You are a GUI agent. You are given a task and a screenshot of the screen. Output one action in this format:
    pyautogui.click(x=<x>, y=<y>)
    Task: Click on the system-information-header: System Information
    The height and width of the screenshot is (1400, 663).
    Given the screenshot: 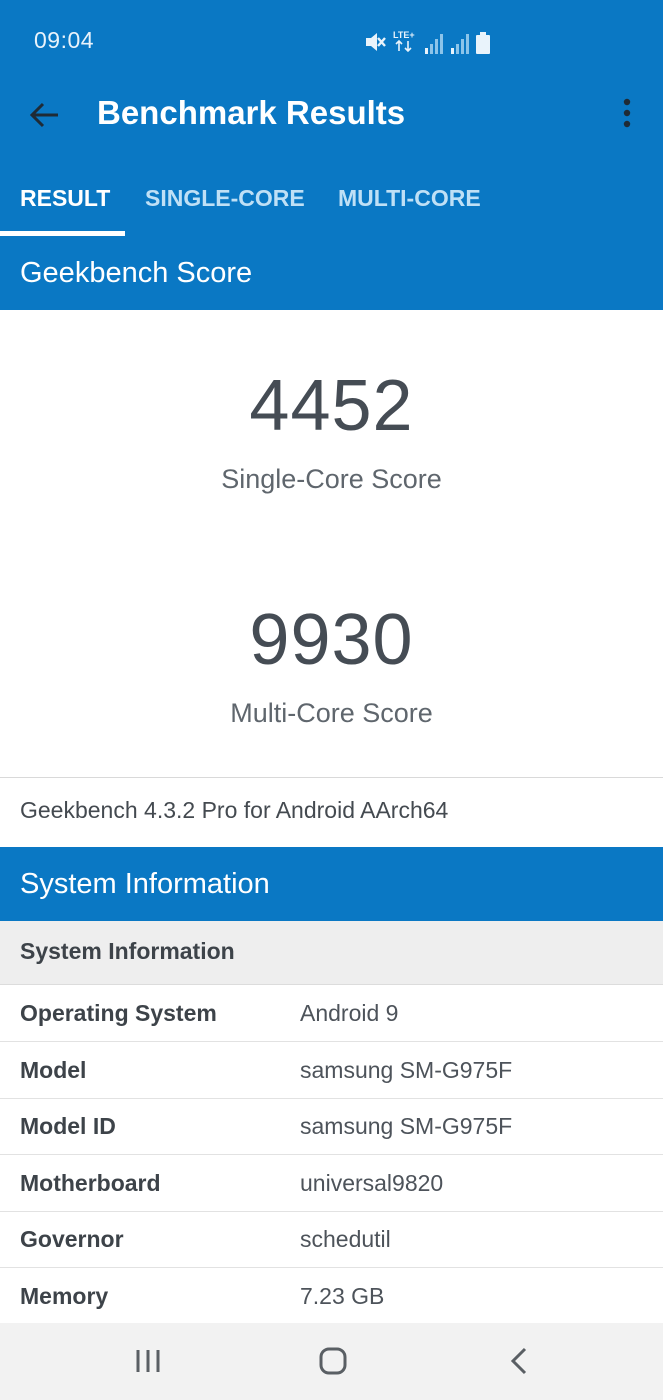 What is the action you would take?
    pyautogui.click(x=331, y=884)
    